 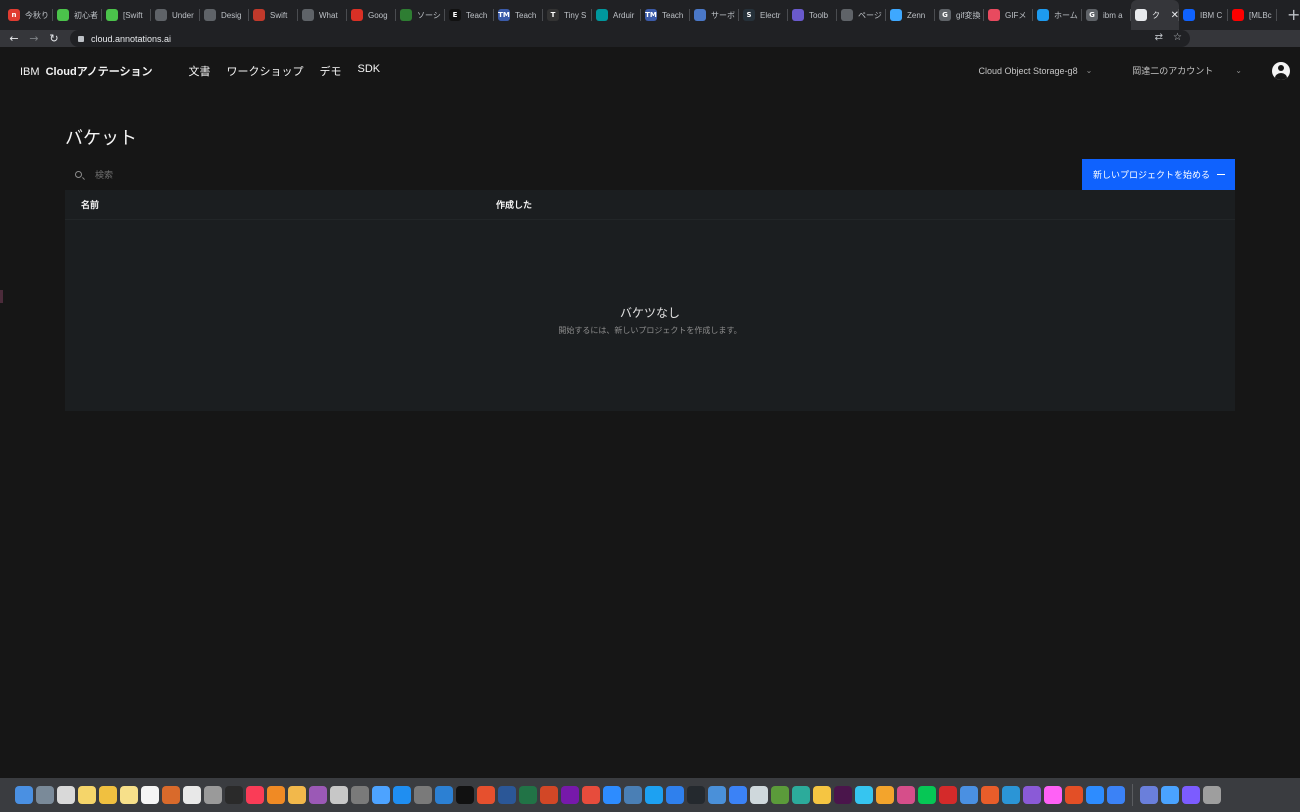 What do you see at coordinates (1008, 15) in the screenshot?
I see `browser-tab: GIFメ` at bounding box center [1008, 15].